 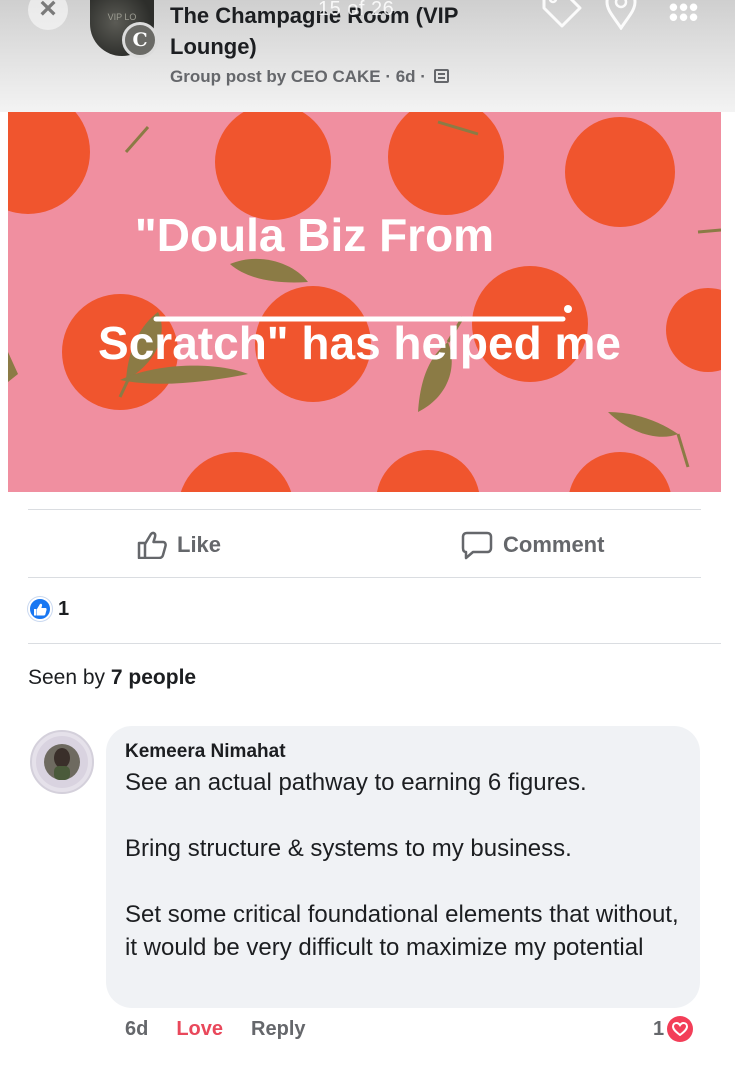 I want to click on post-meta: Group post by CEO CAKE · 6d ·, so click(x=309, y=77).